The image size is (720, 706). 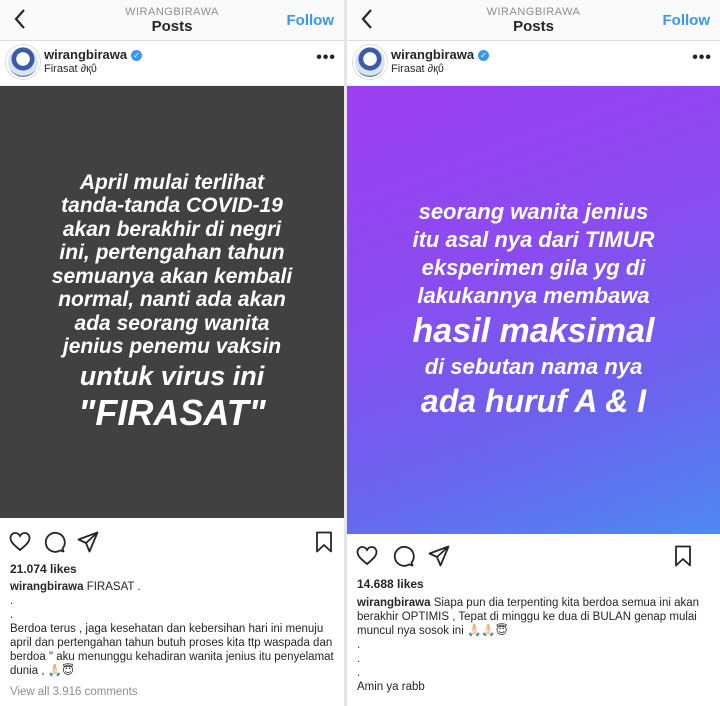 What do you see at coordinates (533, 212) in the screenshot?
I see `image-text-line: seorang wanita jenius` at bounding box center [533, 212].